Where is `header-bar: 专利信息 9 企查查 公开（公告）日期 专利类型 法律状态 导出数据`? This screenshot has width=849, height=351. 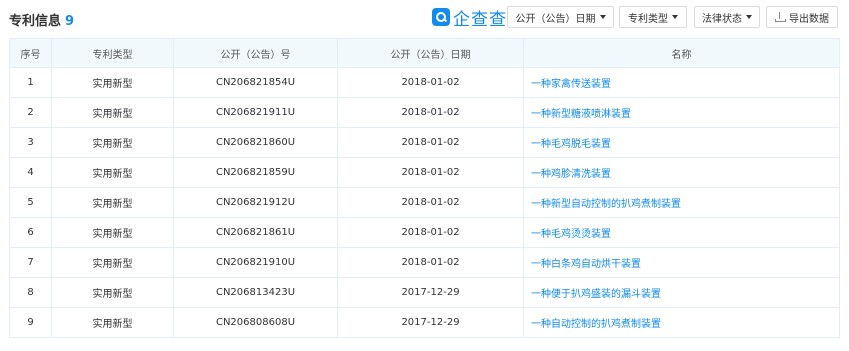
header-bar: 专利信息 9 企查查 公开（公告）日期 专利类型 法律状态 导出数据 is located at coordinates (424, 18).